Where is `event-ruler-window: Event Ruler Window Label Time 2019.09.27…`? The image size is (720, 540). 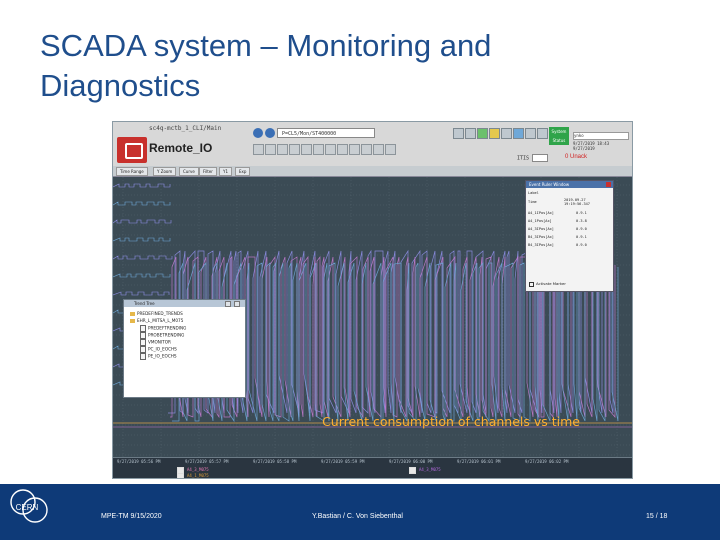 event-ruler-window: Event Ruler Window Label Time 2019.09.27… is located at coordinates (569, 236).